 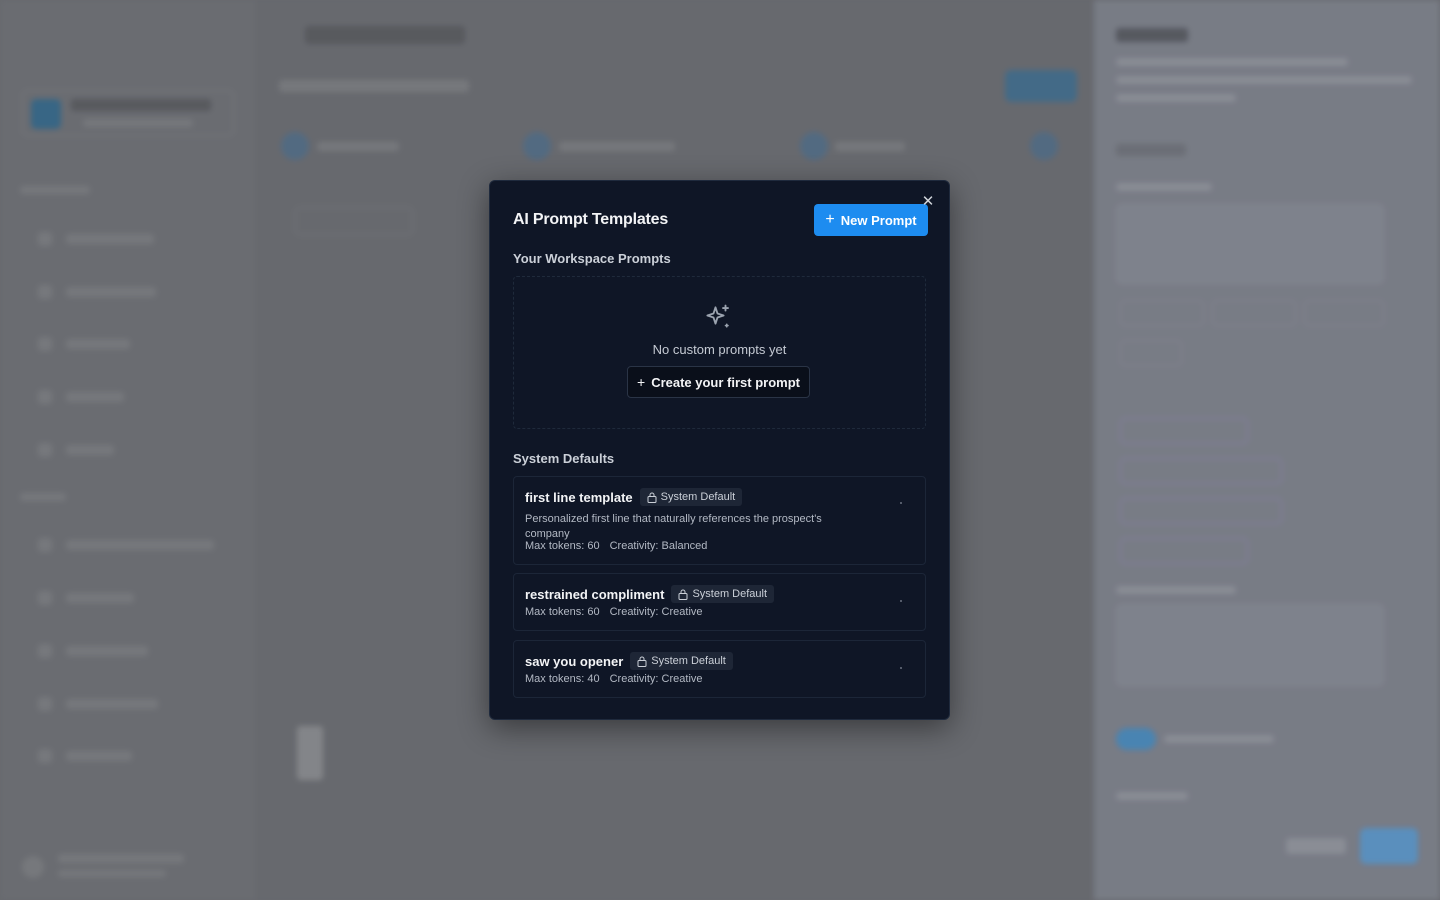 What do you see at coordinates (592, 258) in the screenshot?
I see `workspace-prompts-heading: Your Workspace Prompts` at bounding box center [592, 258].